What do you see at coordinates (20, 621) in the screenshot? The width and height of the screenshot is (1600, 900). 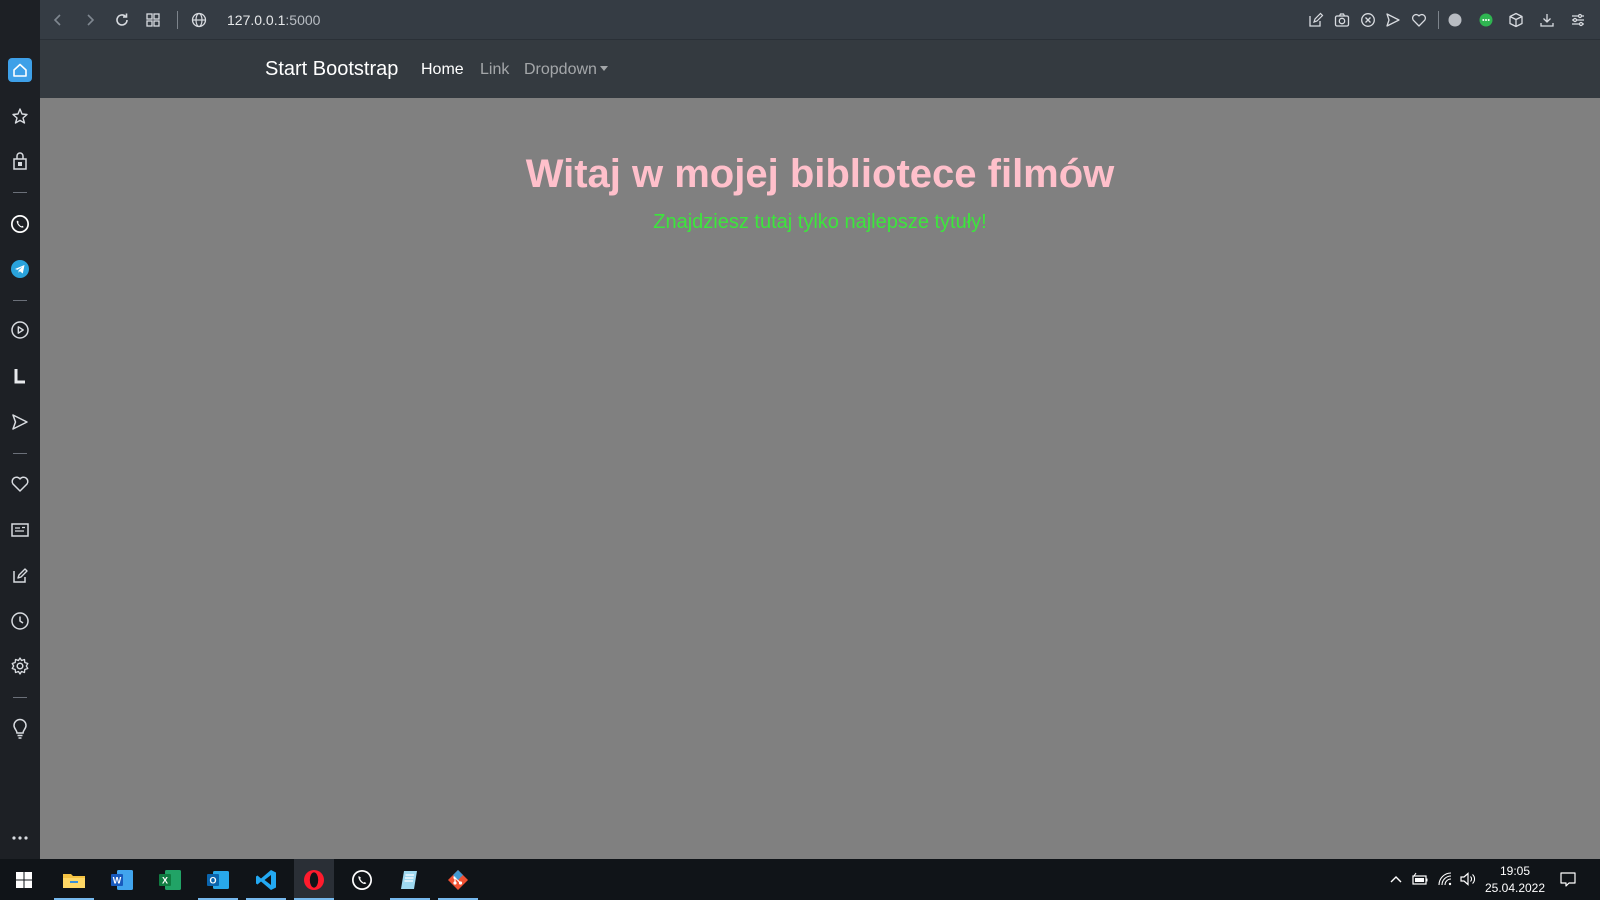 I see `history-icon` at bounding box center [20, 621].